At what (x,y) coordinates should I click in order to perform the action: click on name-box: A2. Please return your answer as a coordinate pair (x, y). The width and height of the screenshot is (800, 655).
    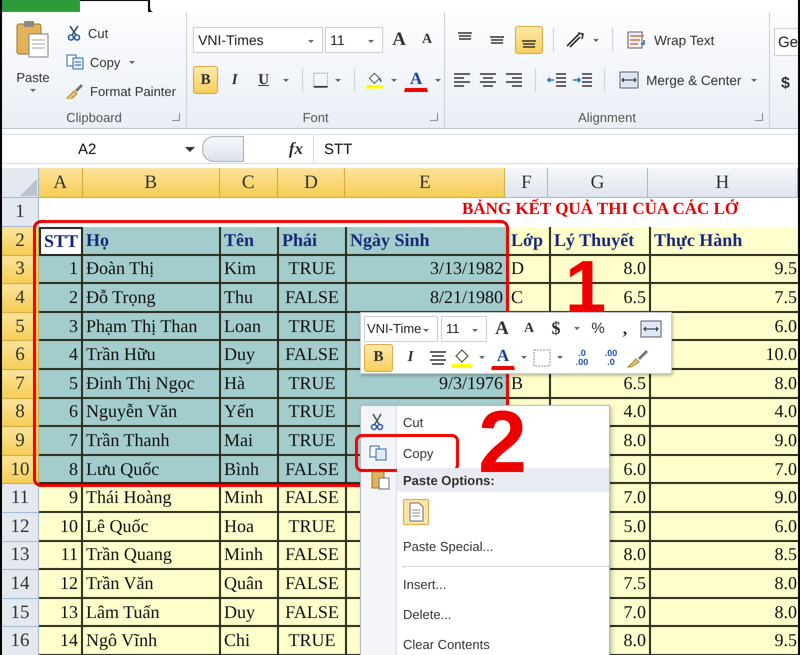
    Looking at the image, I should click on (100, 149).